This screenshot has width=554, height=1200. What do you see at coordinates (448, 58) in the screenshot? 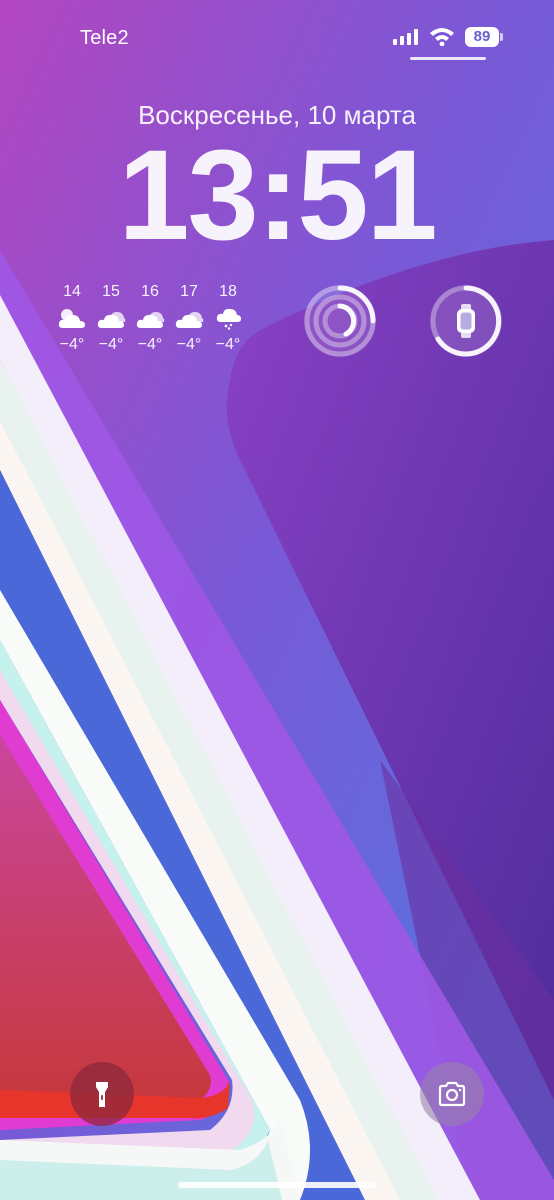
I see `status-indicator-bar` at bounding box center [448, 58].